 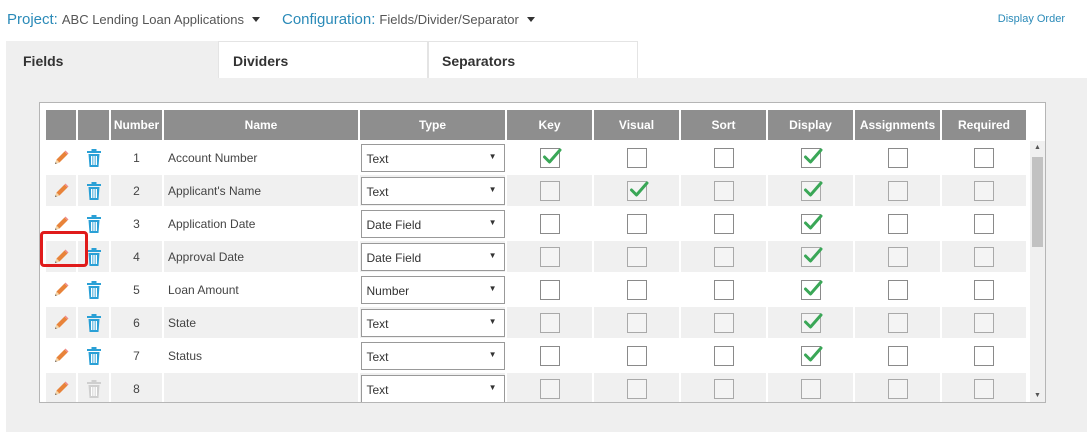 I want to click on header-type: Type, so click(x=433, y=125).